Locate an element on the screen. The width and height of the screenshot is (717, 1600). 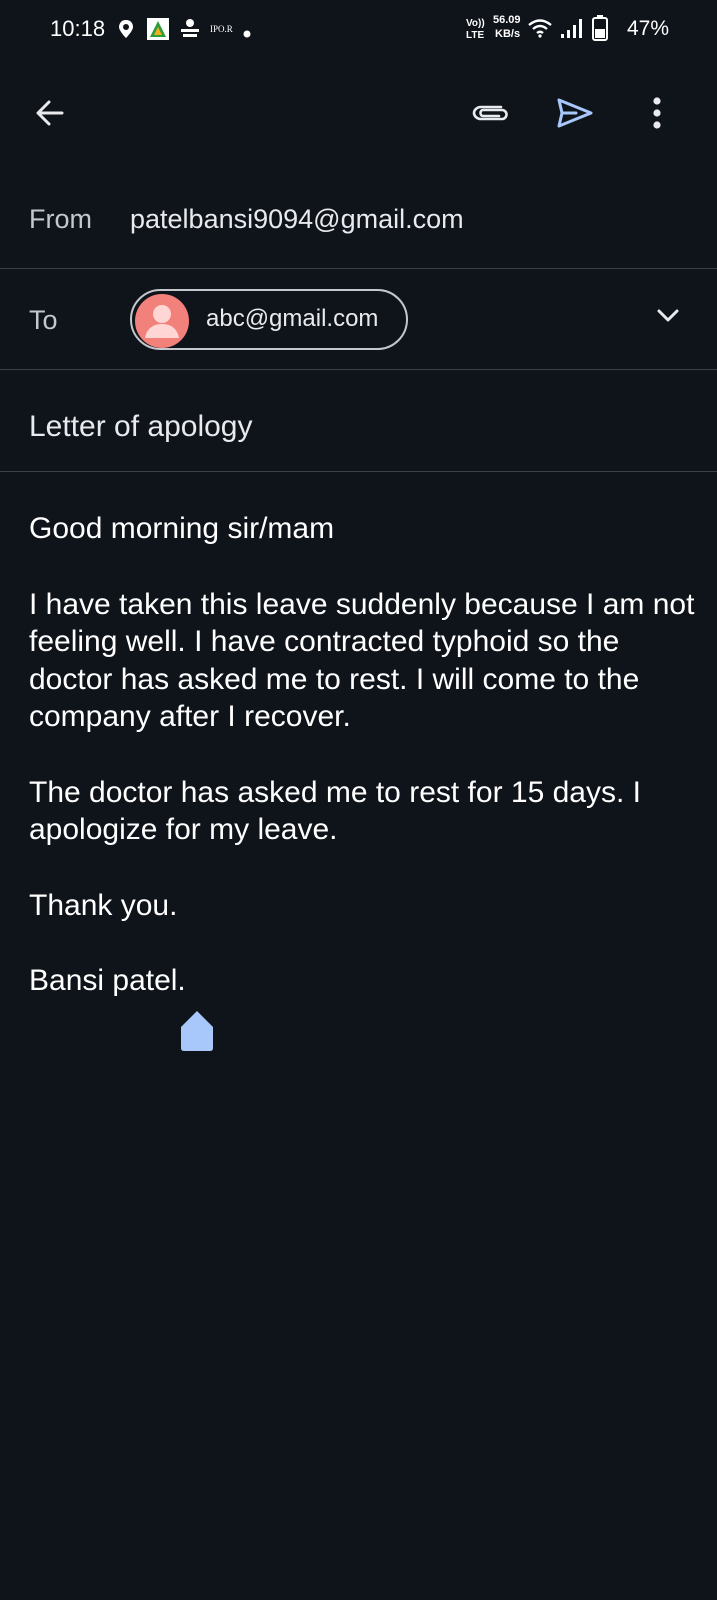
body-greeting: Good morning sir/mam is located at coordinates (182, 528).